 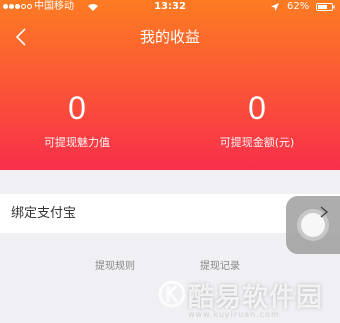 What do you see at coordinates (325, 7) in the screenshot?
I see `battery-icon` at bounding box center [325, 7].